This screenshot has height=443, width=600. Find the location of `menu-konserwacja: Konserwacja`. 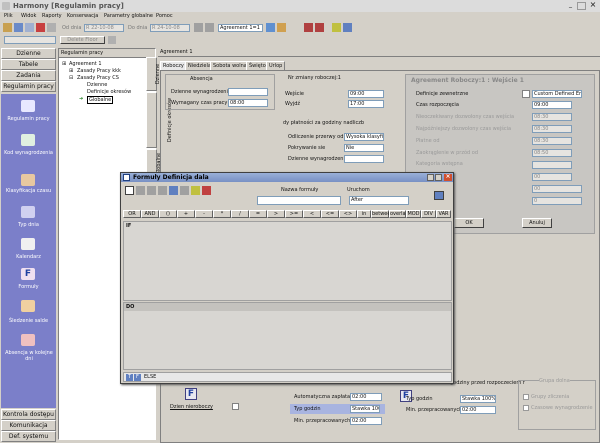

menu-konserwacja: Konserwacja is located at coordinates (82, 16).